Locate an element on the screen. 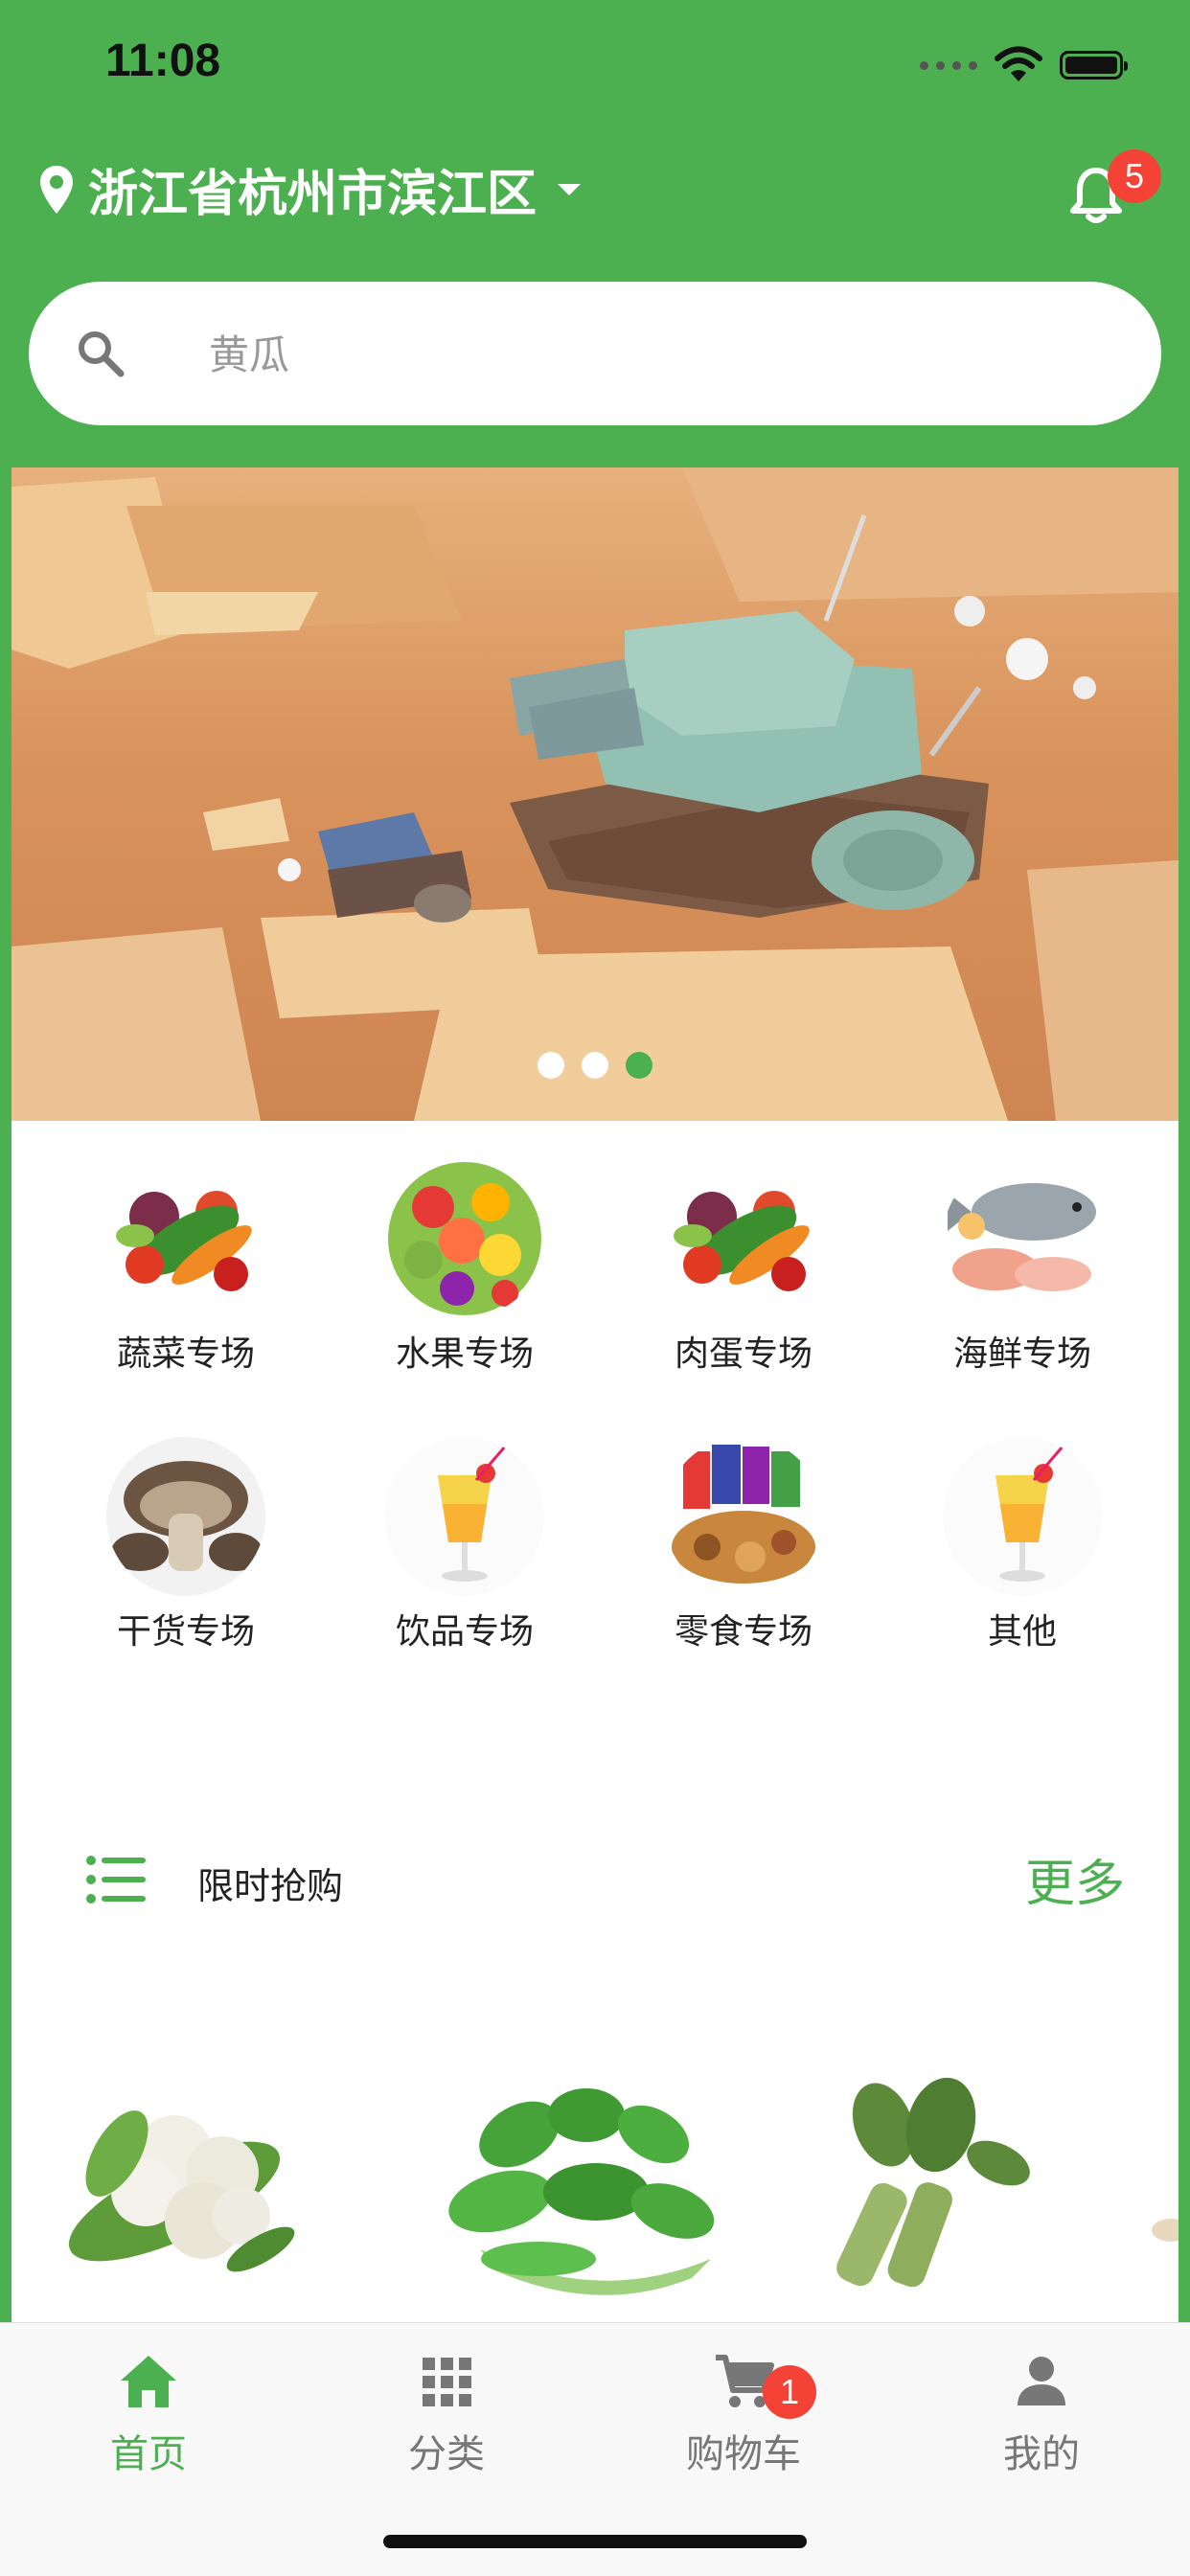 The height and width of the screenshot is (2576, 1190). category-label: 蔬菜专场 is located at coordinates (186, 1354).